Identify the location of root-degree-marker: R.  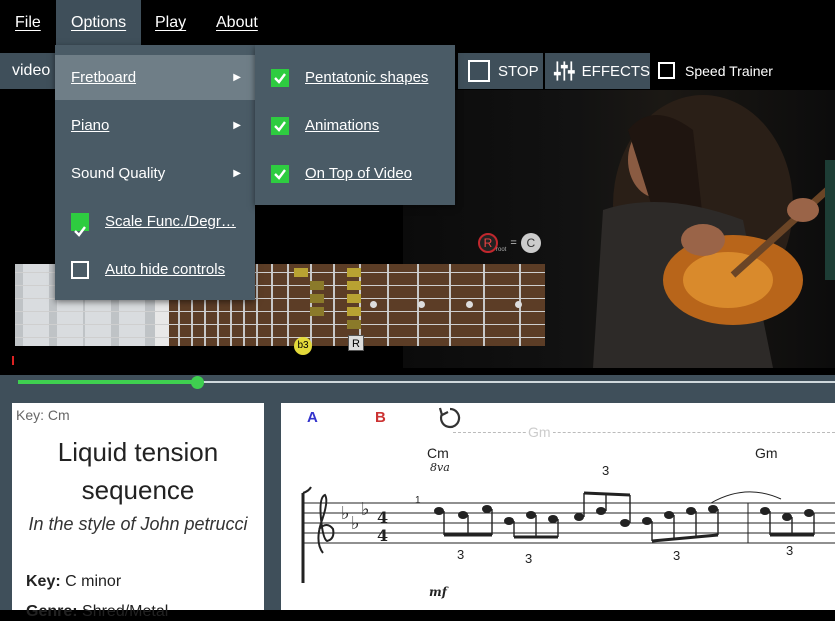
(356, 343).